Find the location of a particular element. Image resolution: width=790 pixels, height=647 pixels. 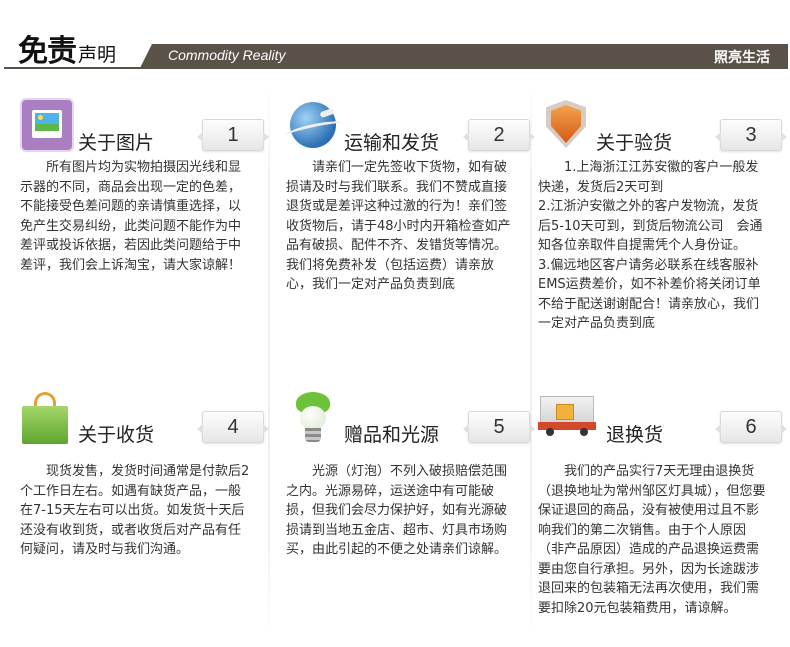

page-title: 免责 声明 is located at coordinates (67, 48).